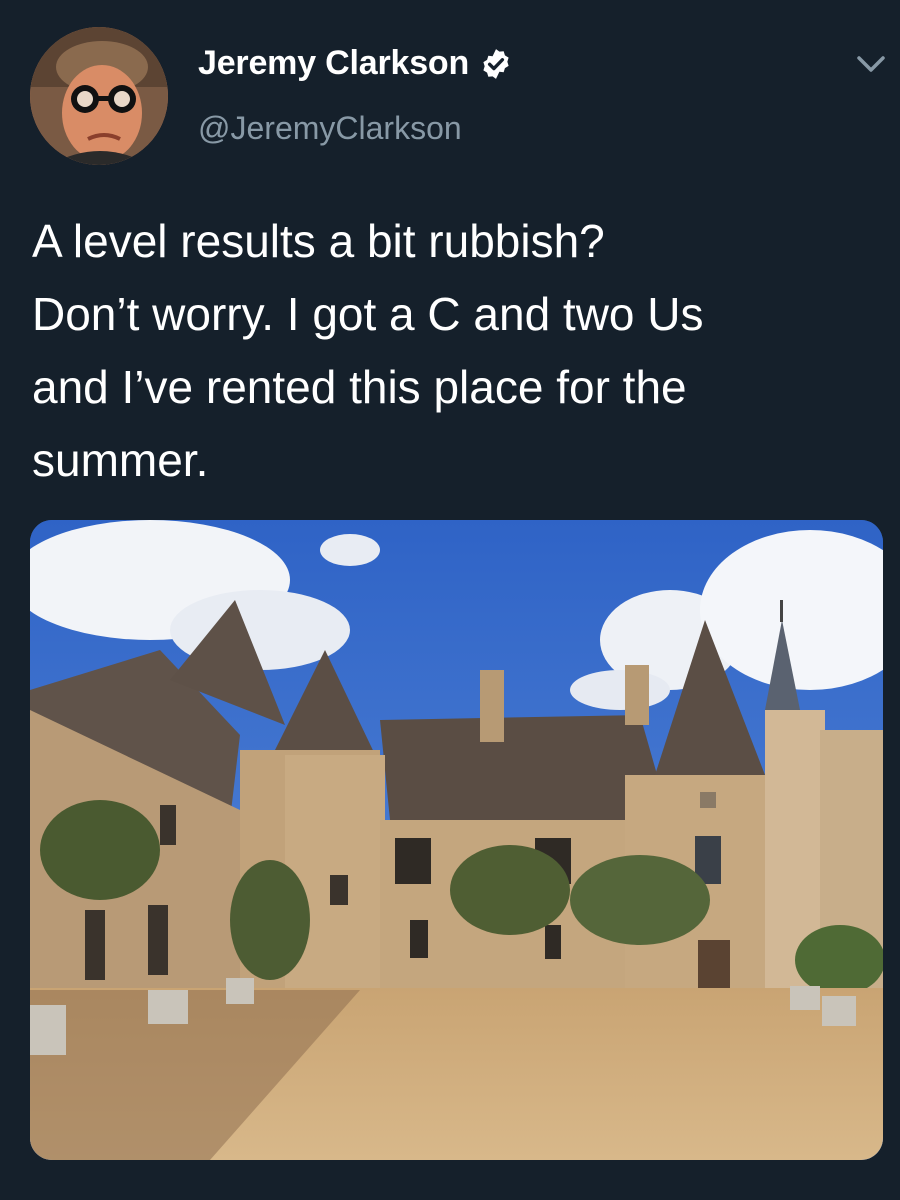 This screenshot has height=1200, width=900. What do you see at coordinates (496, 64) in the screenshot?
I see `verified-badge-icon` at bounding box center [496, 64].